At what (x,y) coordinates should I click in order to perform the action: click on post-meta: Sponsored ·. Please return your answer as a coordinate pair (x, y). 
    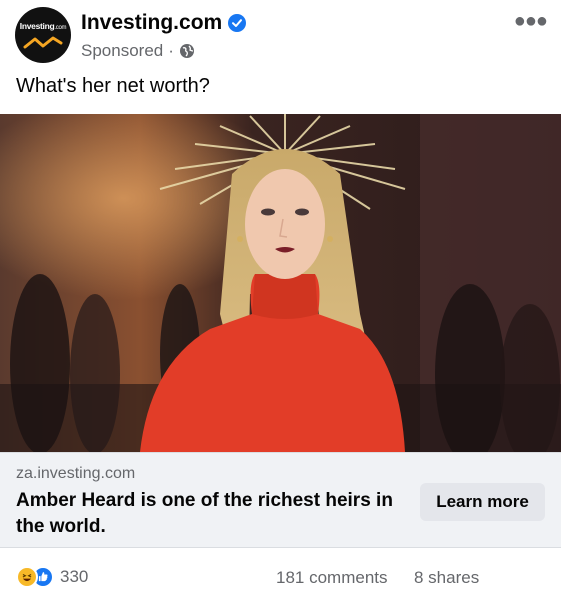
    Looking at the image, I should click on (138, 51).